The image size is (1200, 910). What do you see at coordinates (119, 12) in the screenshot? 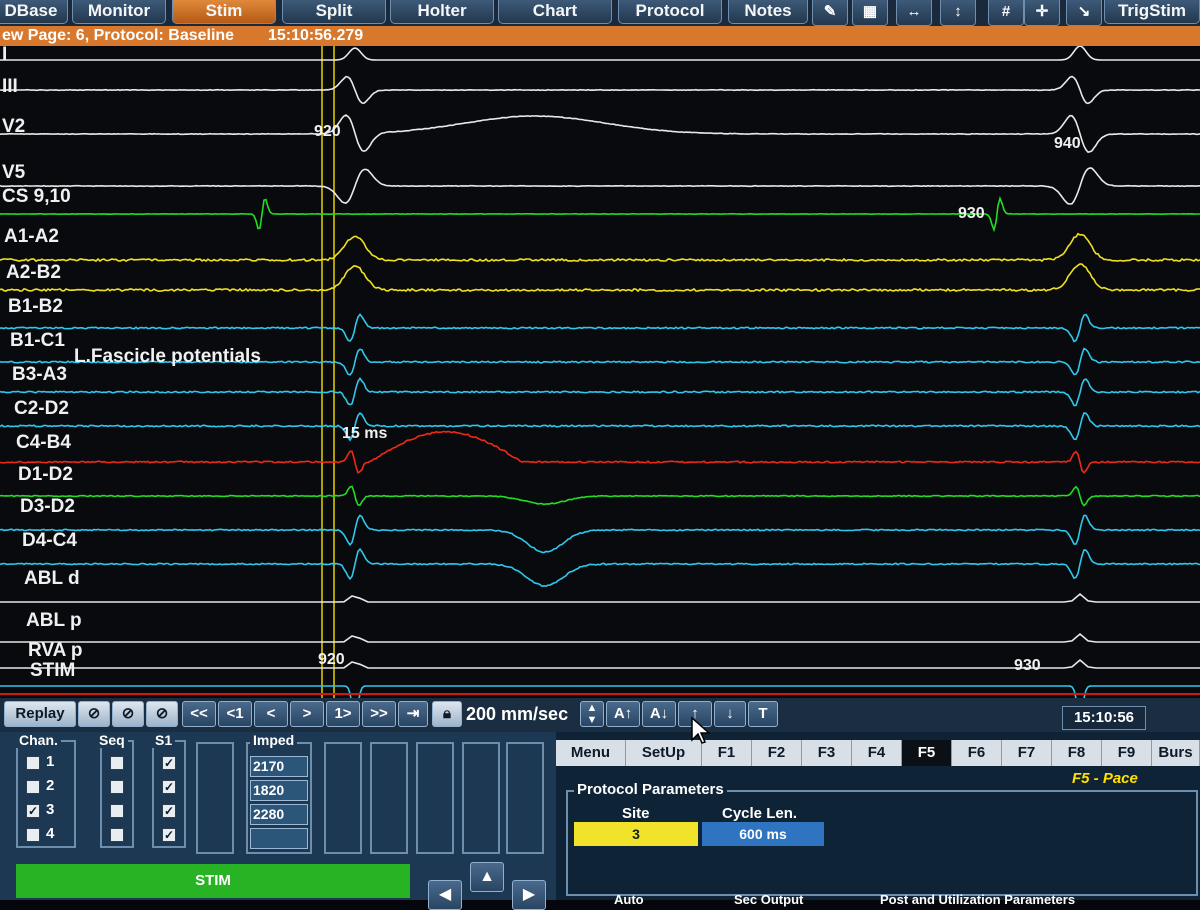
I see `tab-monitor: Monitor` at bounding box center [119, 12].